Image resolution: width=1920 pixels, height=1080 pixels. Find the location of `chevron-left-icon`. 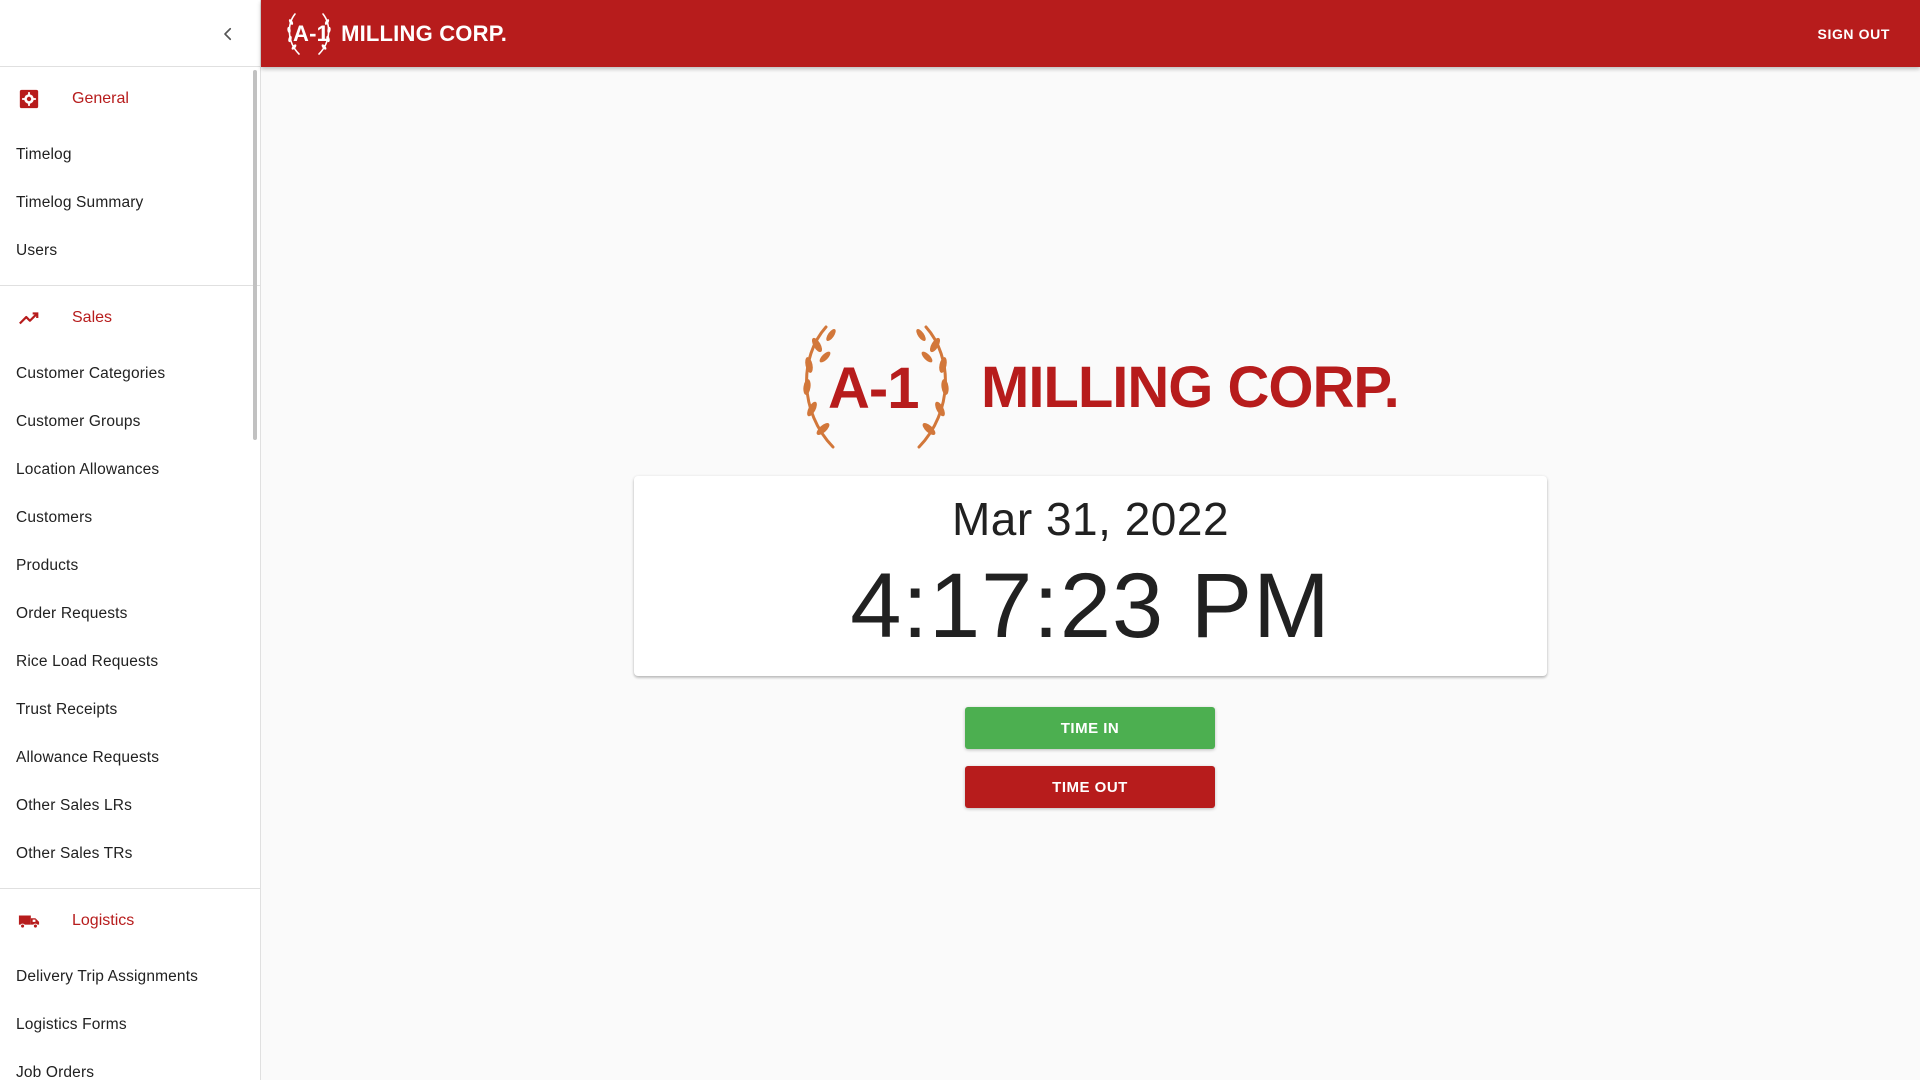

chevron-left-icon is located at coordinates (228, 34).